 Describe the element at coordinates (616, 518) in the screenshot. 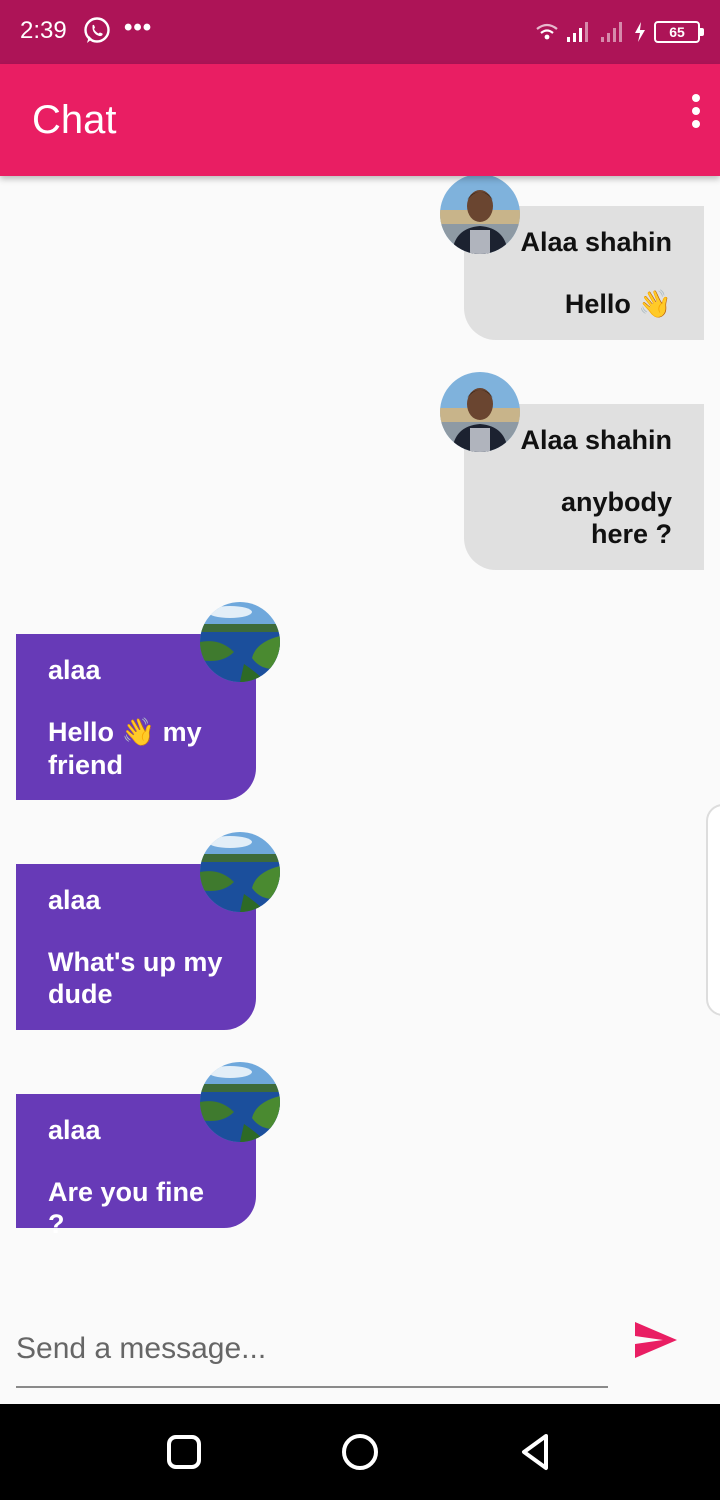

I see `message-text: anybody here ?` at that location.